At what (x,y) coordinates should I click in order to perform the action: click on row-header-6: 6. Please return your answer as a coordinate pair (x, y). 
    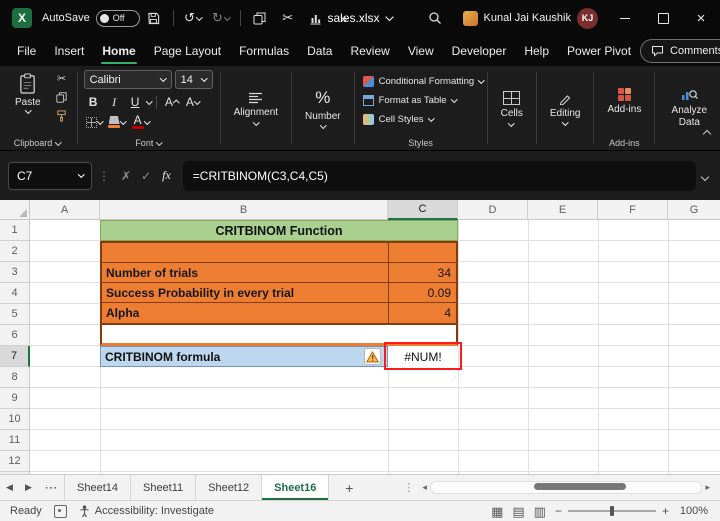
    Looking at the image, I should click on (15, 335).